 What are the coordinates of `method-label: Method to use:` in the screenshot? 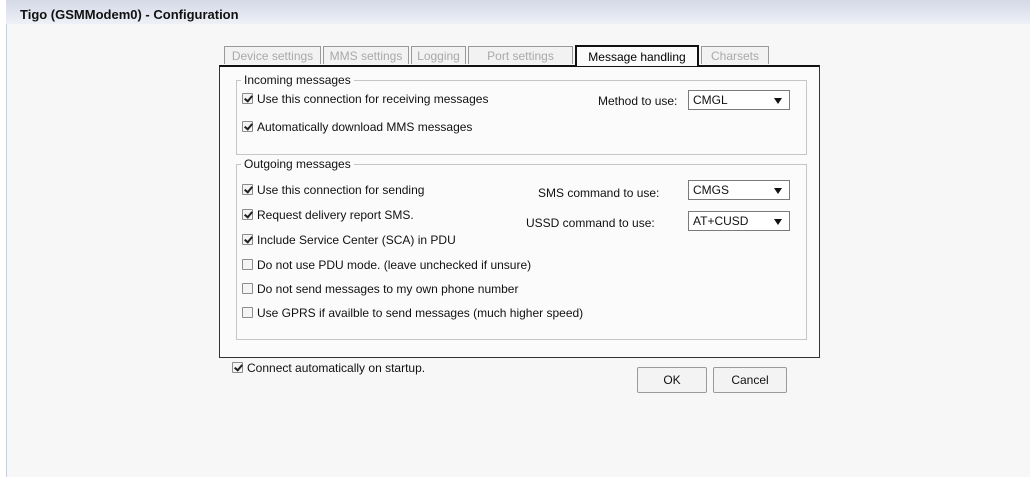 It's located at (638, 101).